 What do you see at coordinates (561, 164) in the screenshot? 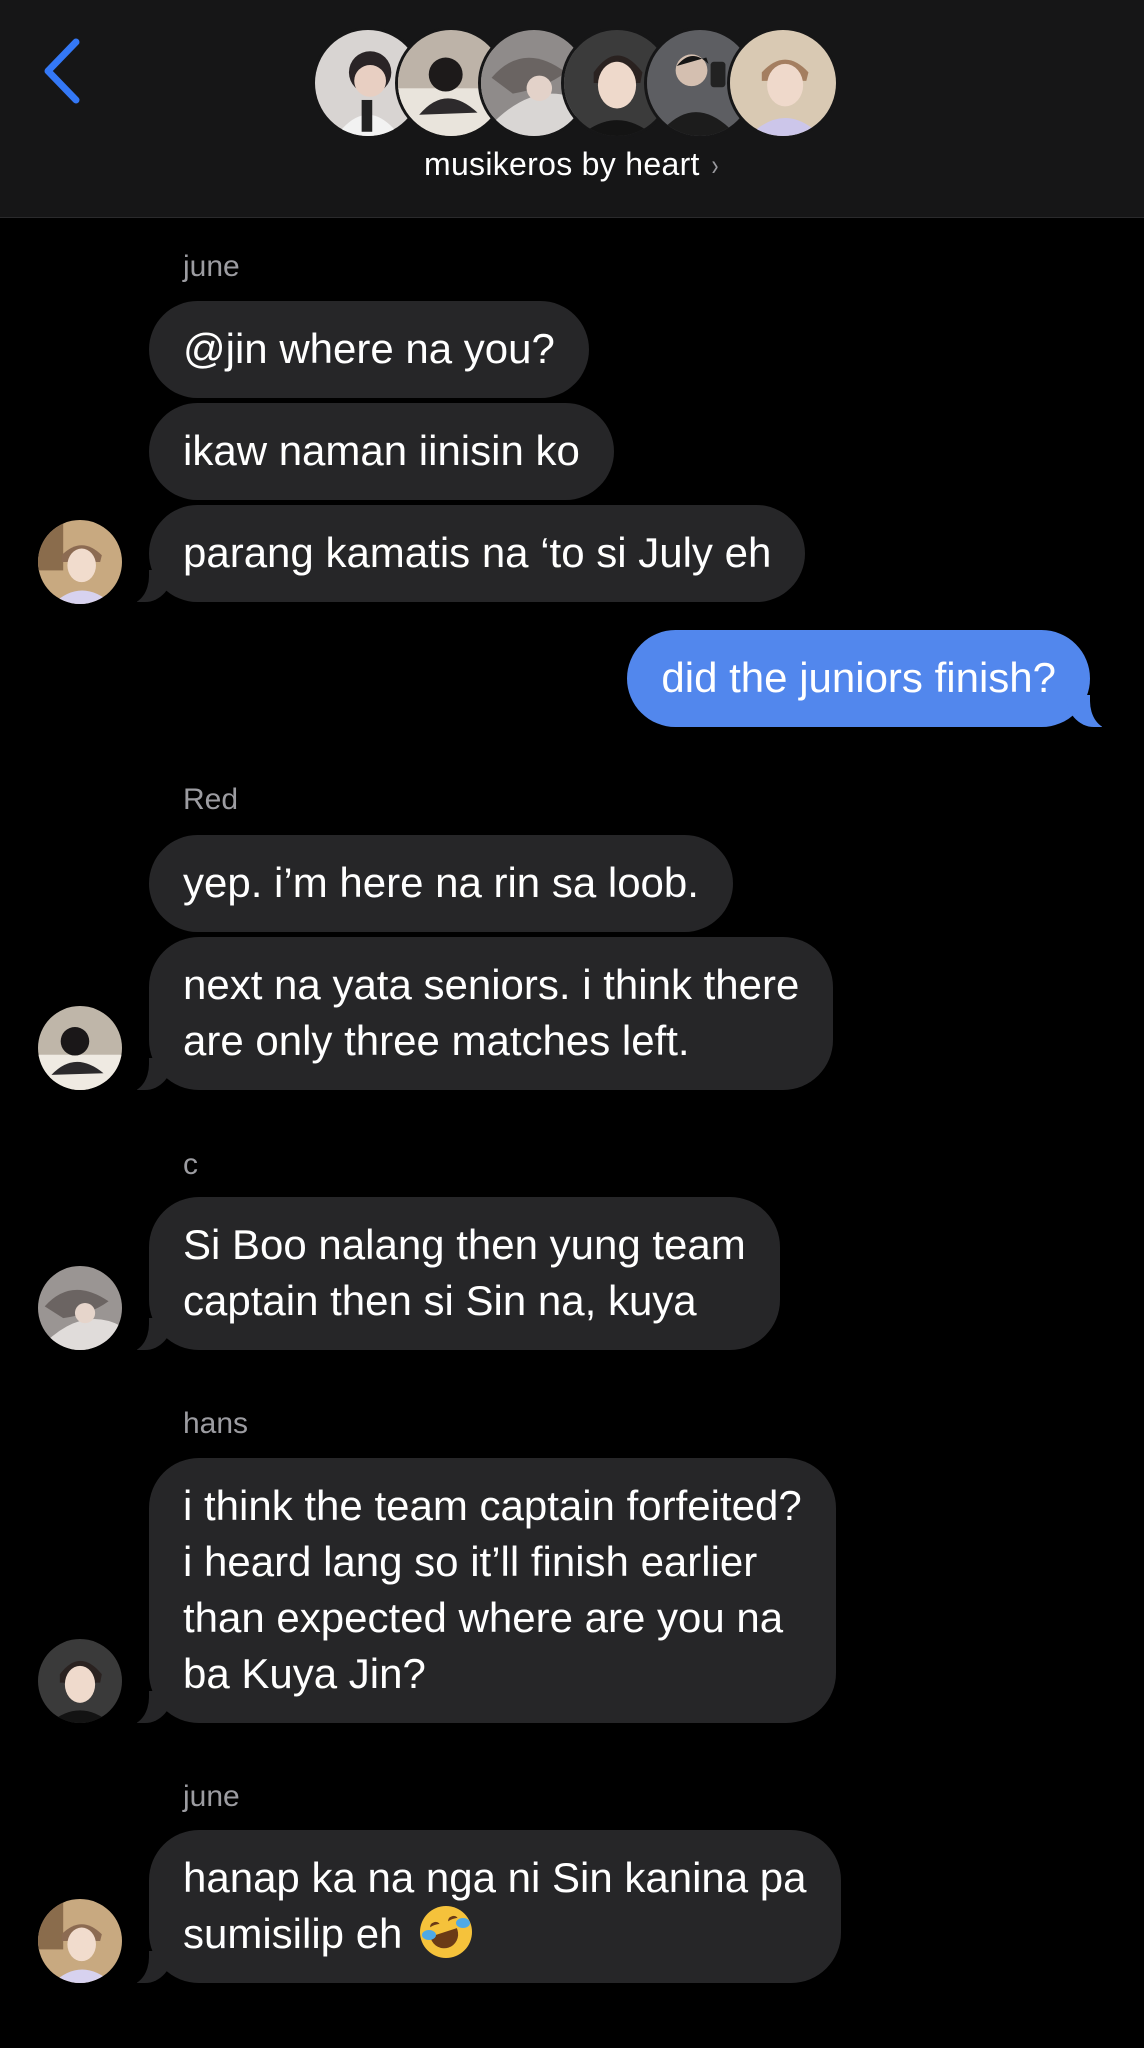
I see `group-name: musikeros by heart` at bounding box center [561, 164].